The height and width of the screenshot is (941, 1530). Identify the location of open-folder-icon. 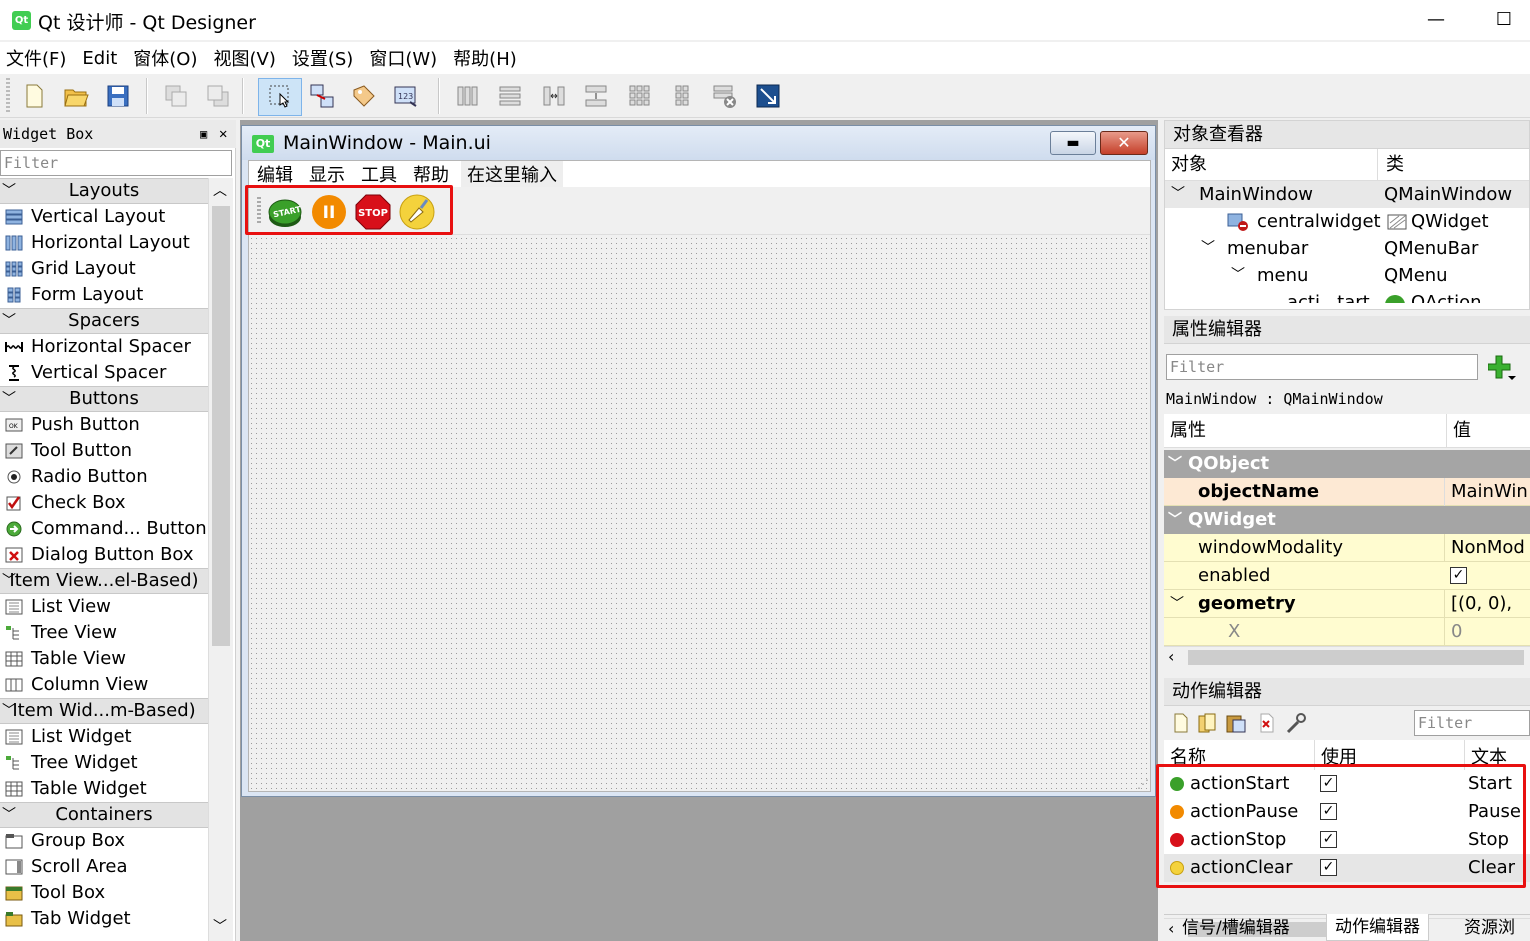
(76, 96).